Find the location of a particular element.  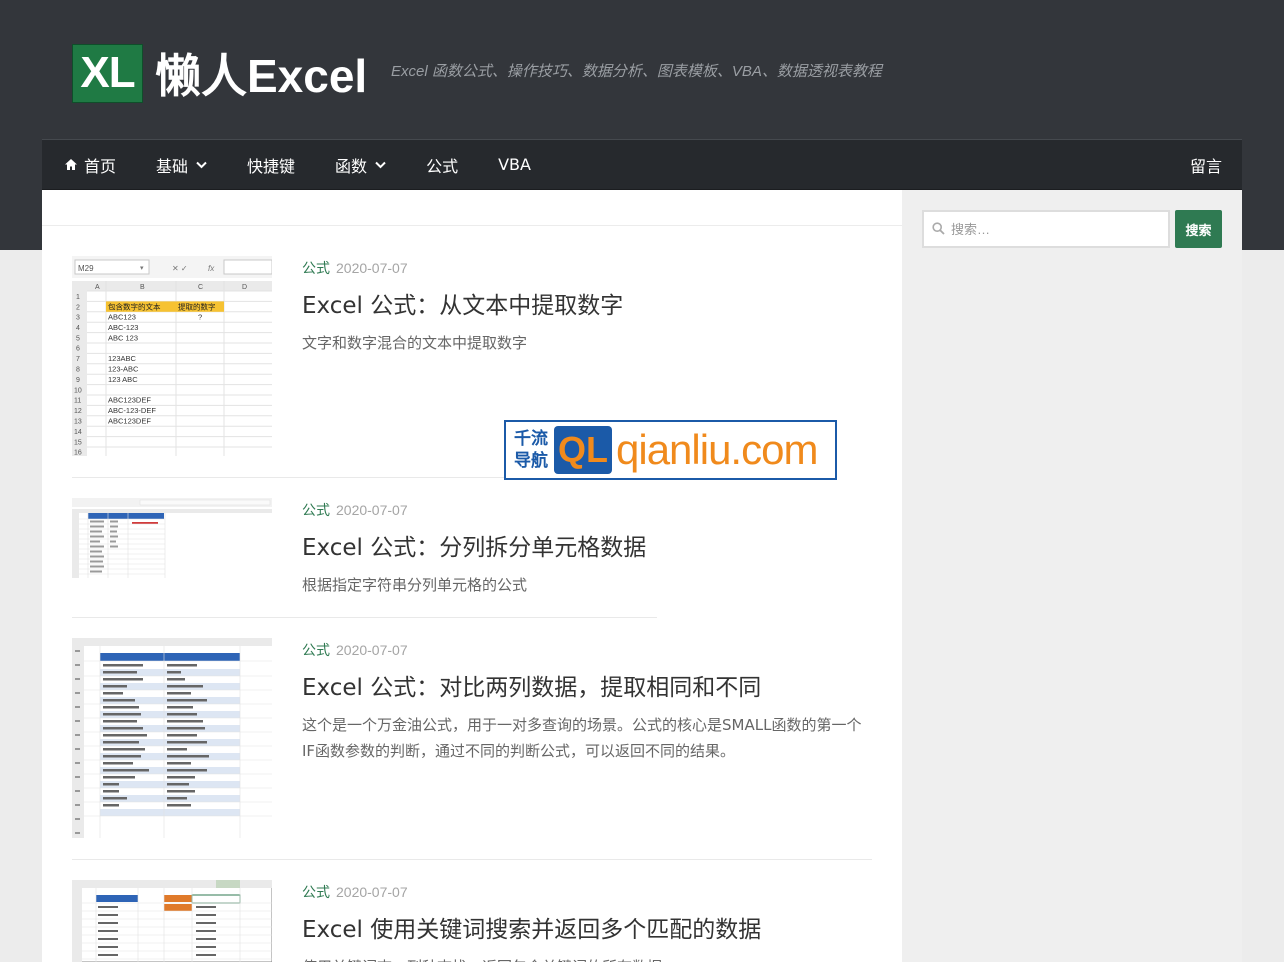

svg-text: 1 is located at coordinates (78, 297).